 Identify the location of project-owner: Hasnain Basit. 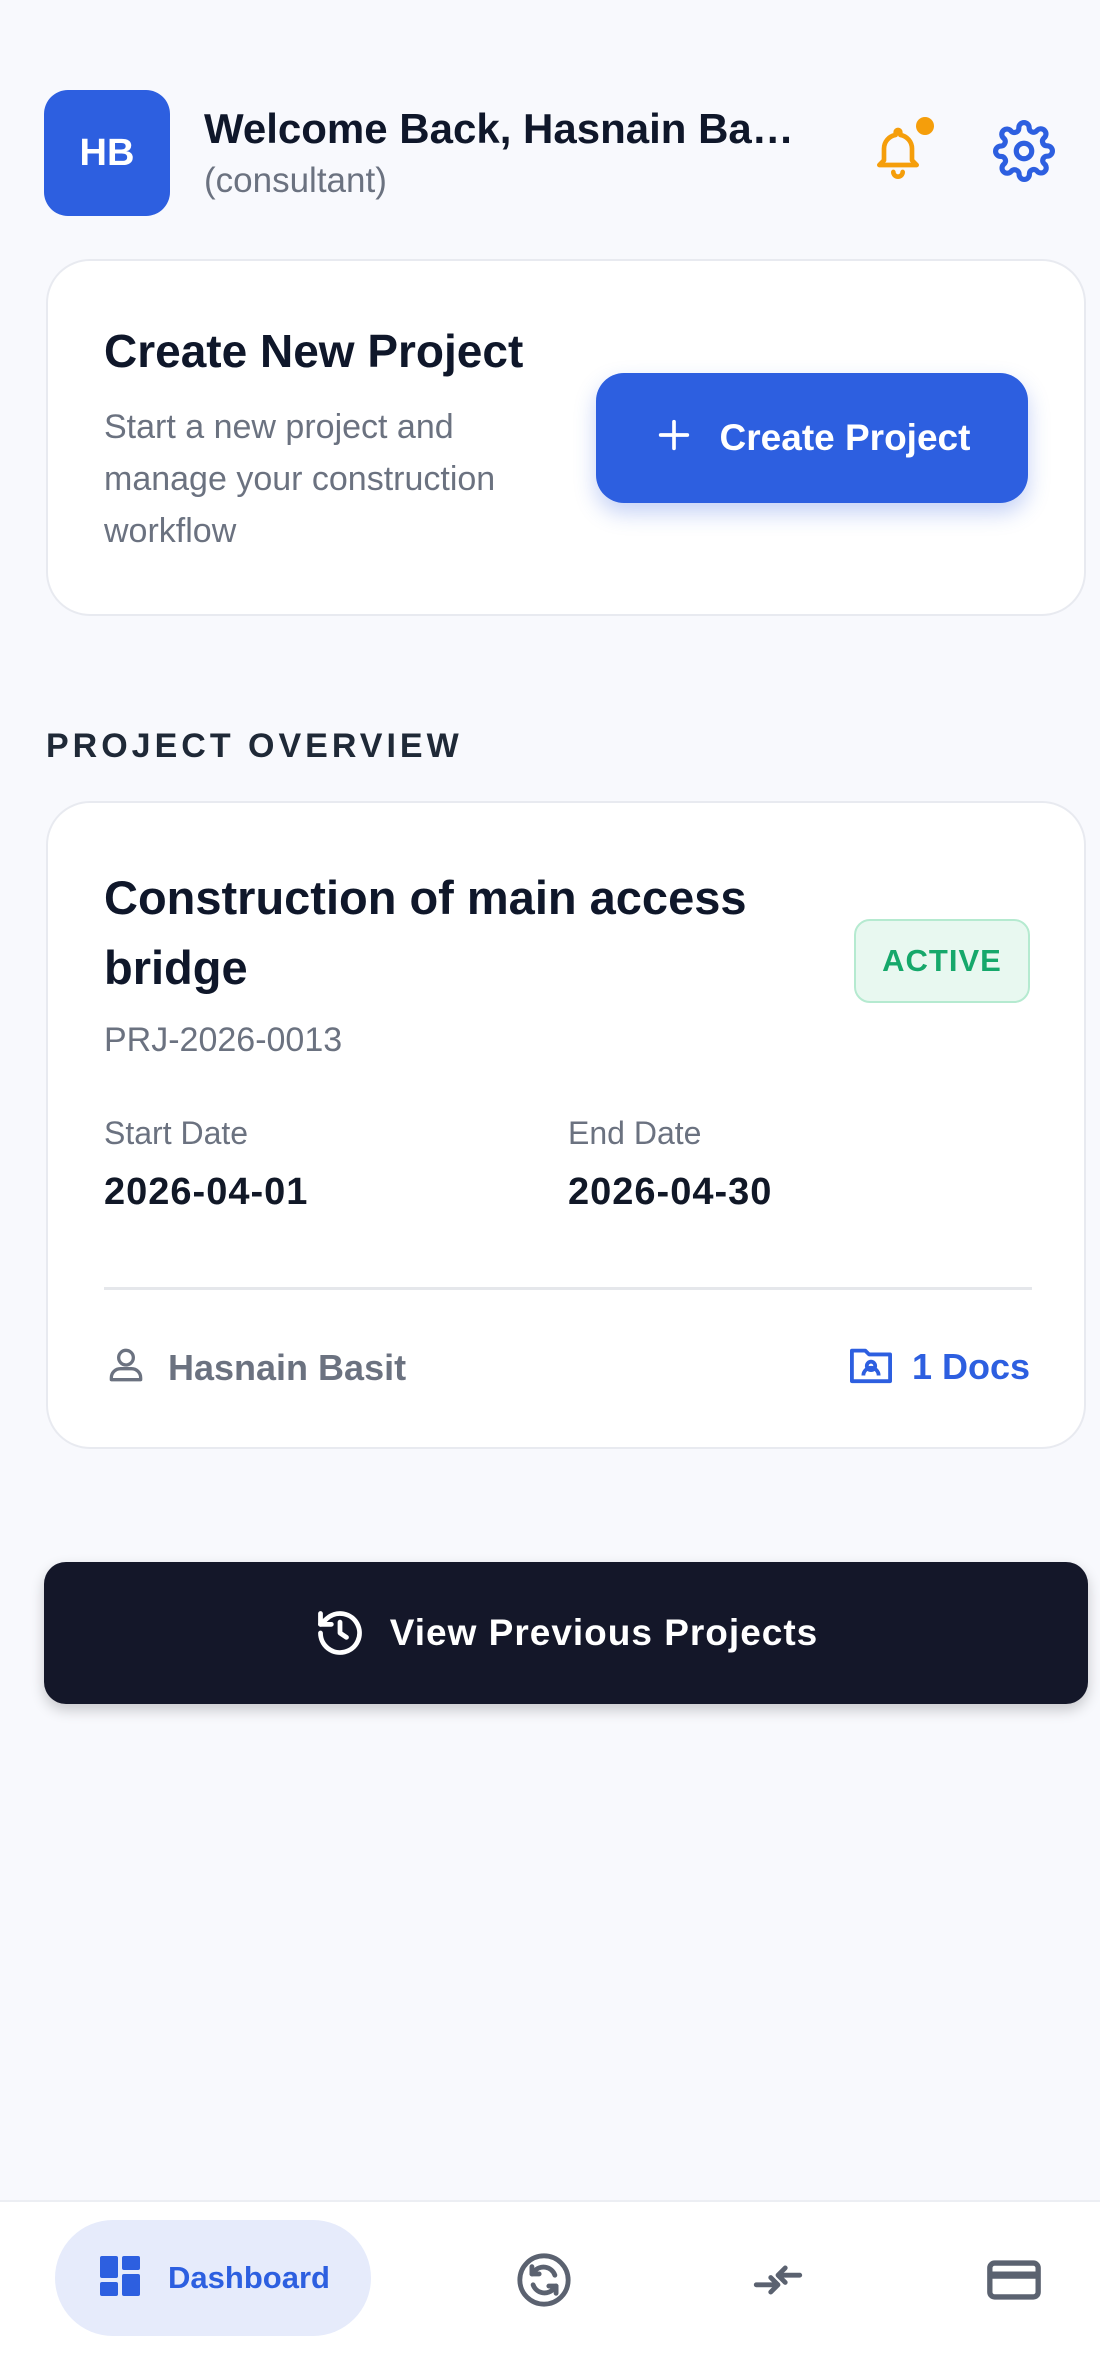
(255, 1367).